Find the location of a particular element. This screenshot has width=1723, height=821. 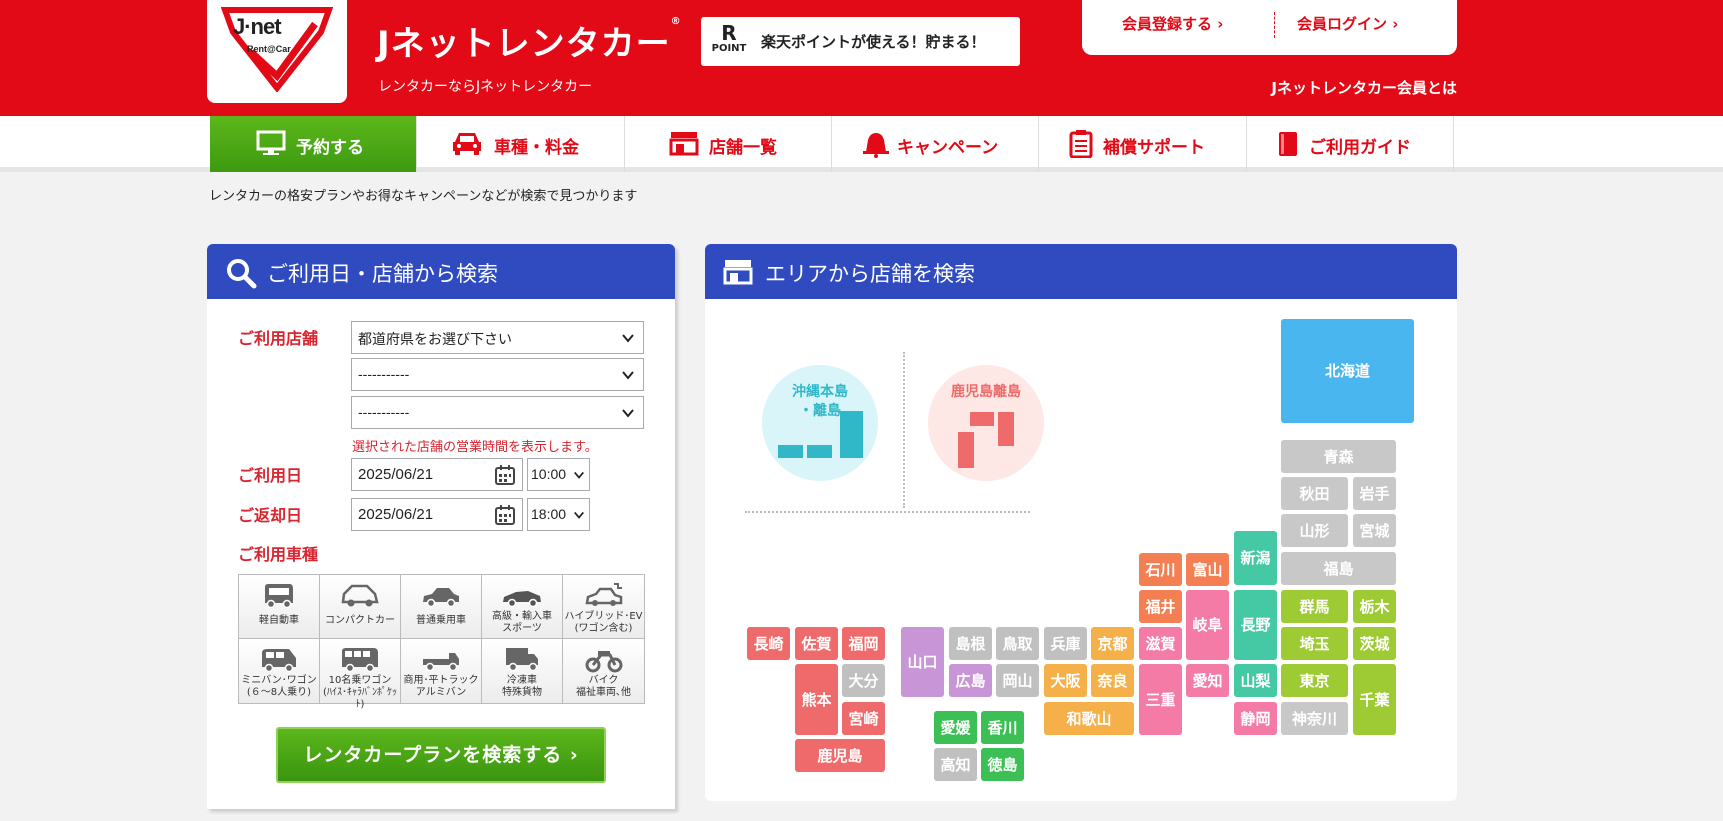

nav-stores: 店舗一覧 is located at coordinates (728, 144).